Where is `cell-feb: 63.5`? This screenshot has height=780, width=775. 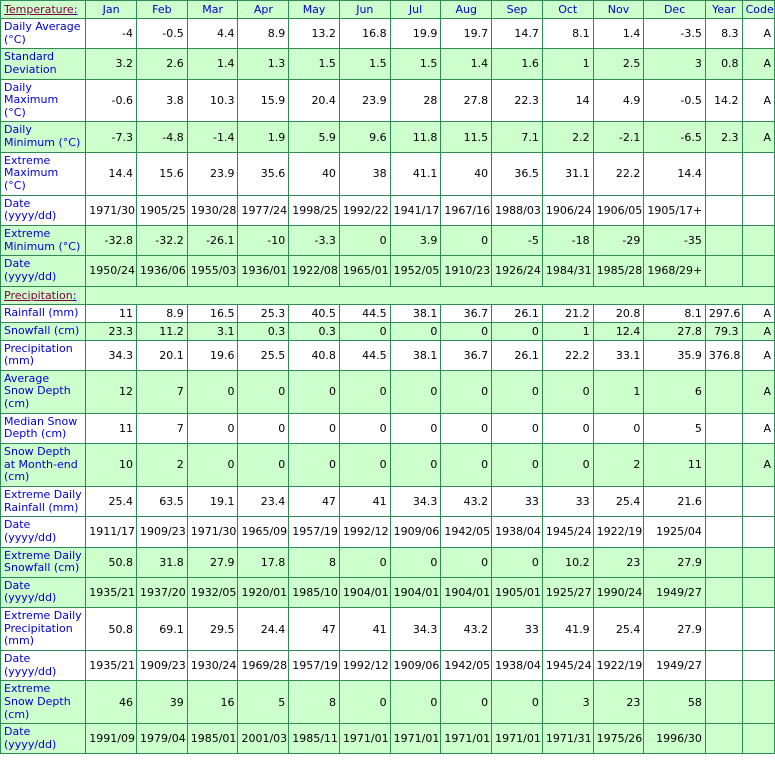 cell-feb: 63.5 is located at coordinates (162, 501).